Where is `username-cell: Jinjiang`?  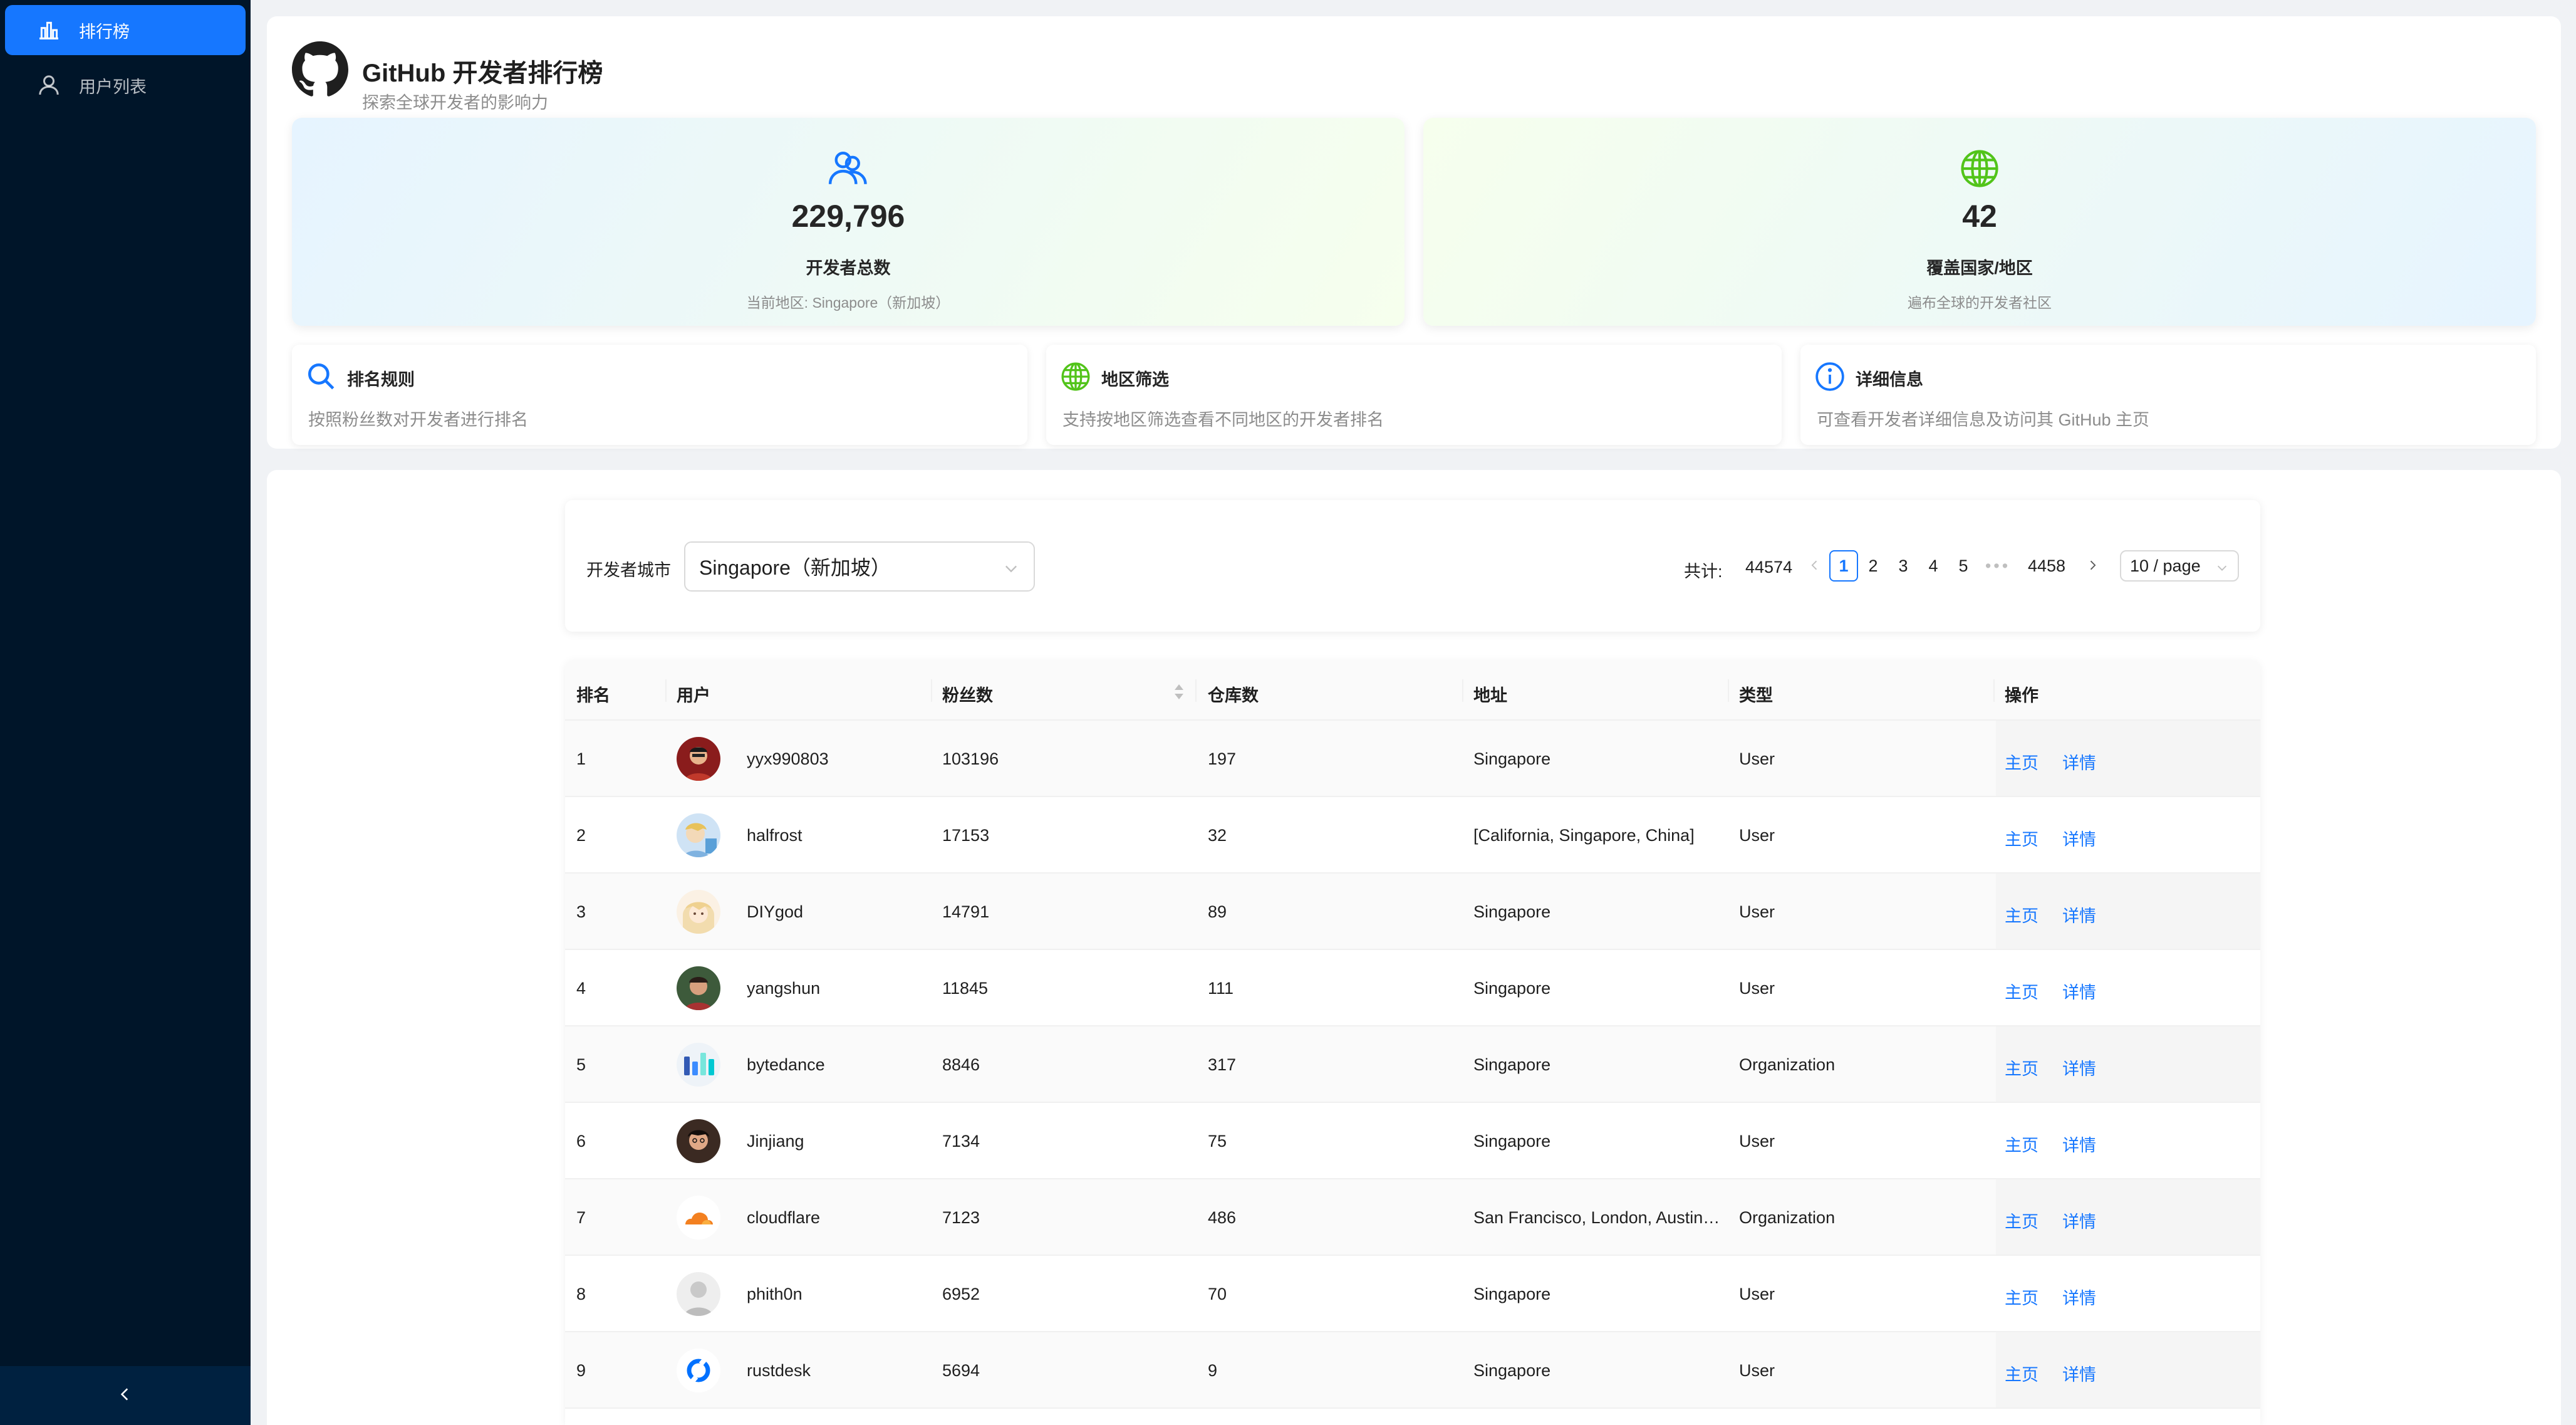 username-cell: Jinjiang is located at coordinates (775, 1141).